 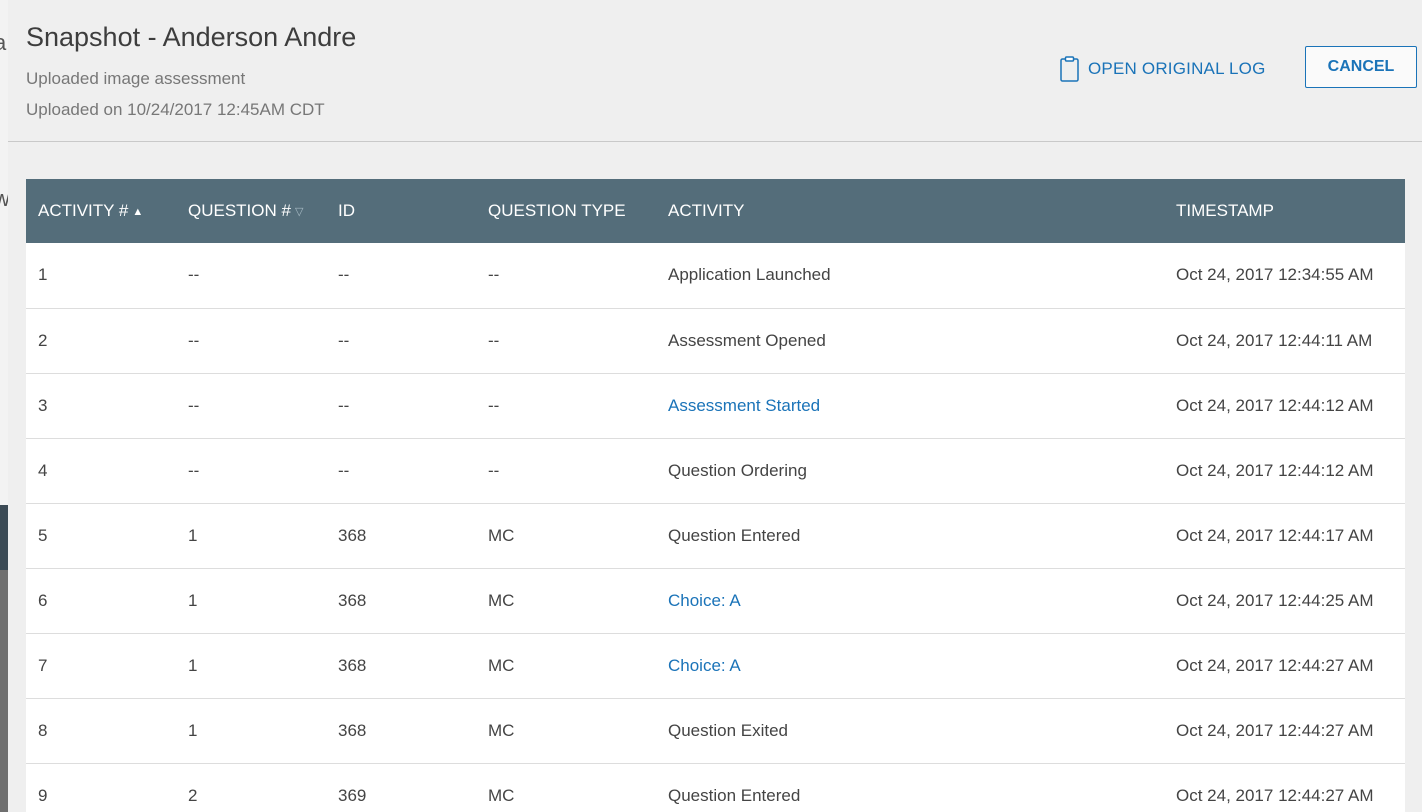 I want to click on cell-id: 369, so click(x=352, y=795).